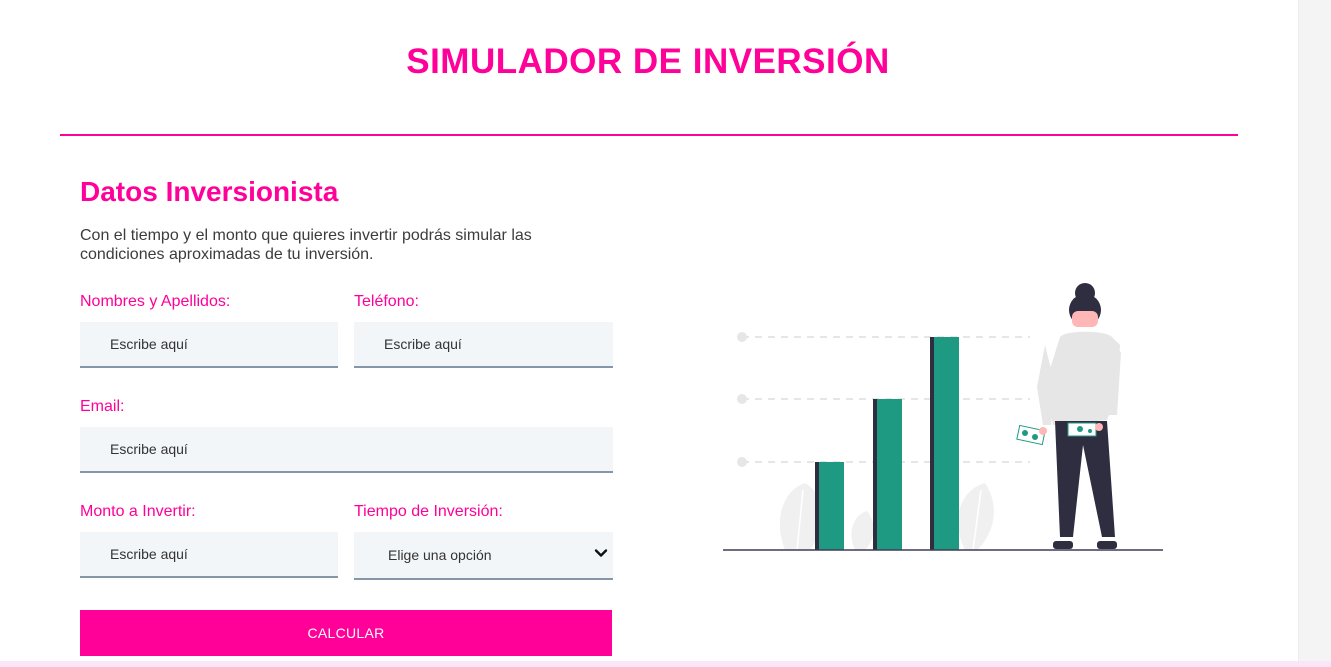 The height and width of the screenshot is (667, 1331). Describe the element at coordinates (386, 301) in the screenshot. I see `phone-label: Teléfono:` at that location.